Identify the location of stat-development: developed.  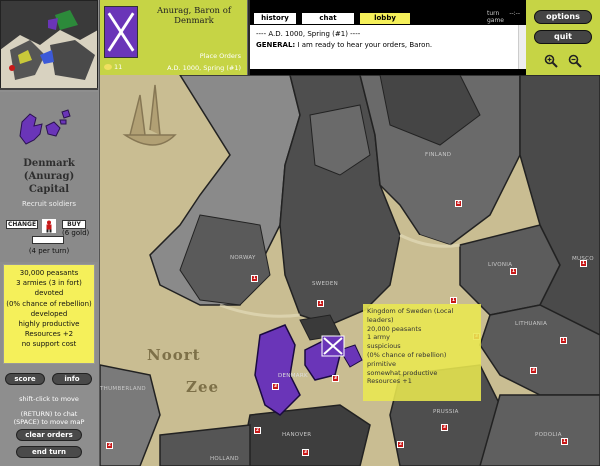
(49, 313).